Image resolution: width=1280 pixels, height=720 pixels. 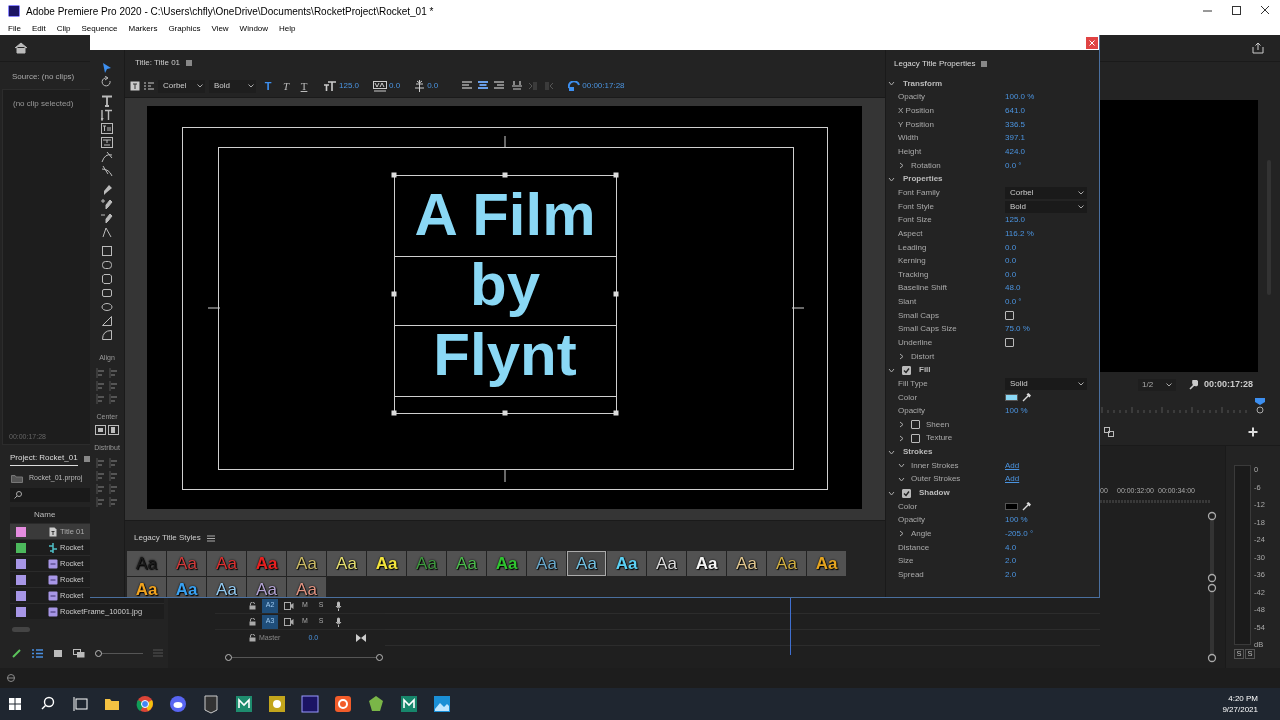 What do you see at coordinates (254, 28) in the screenshot?
I see `menu-item: Window` at bounding box center [254, 28].